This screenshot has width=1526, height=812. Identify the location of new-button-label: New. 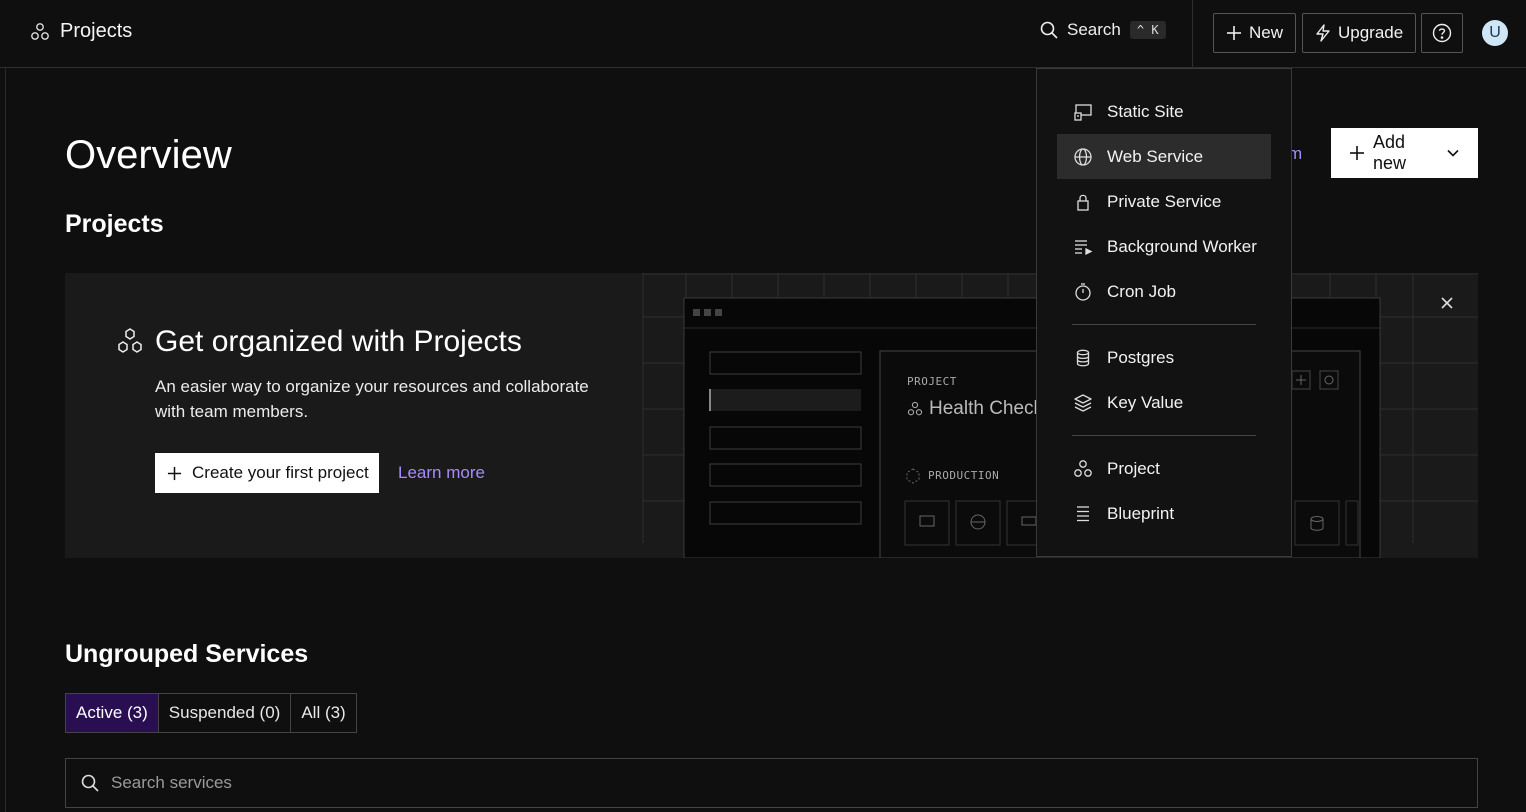
(1266, 32).